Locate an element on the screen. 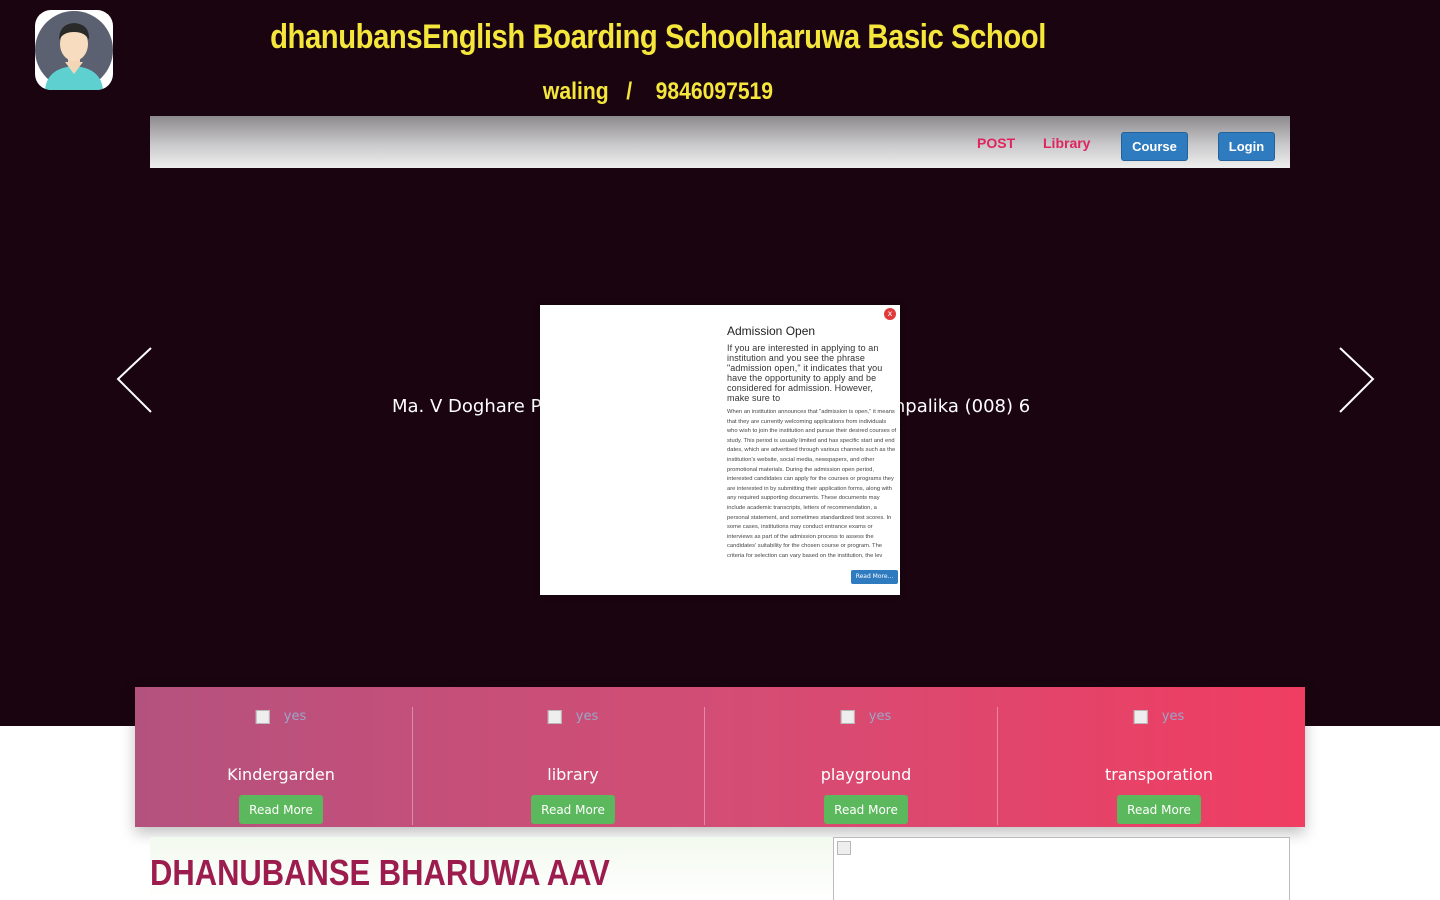 This screenshot has height=900, width=1440. popup-title: Admission Open is located at coordinates (771, 331).